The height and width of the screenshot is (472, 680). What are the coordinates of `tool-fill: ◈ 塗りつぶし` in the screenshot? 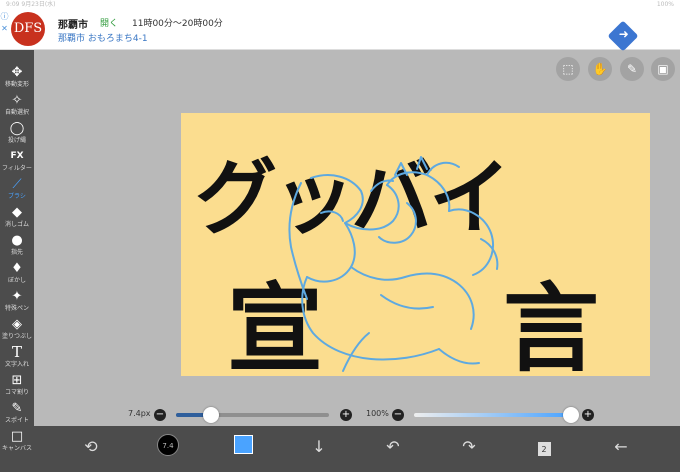 It's located at (17, 329).